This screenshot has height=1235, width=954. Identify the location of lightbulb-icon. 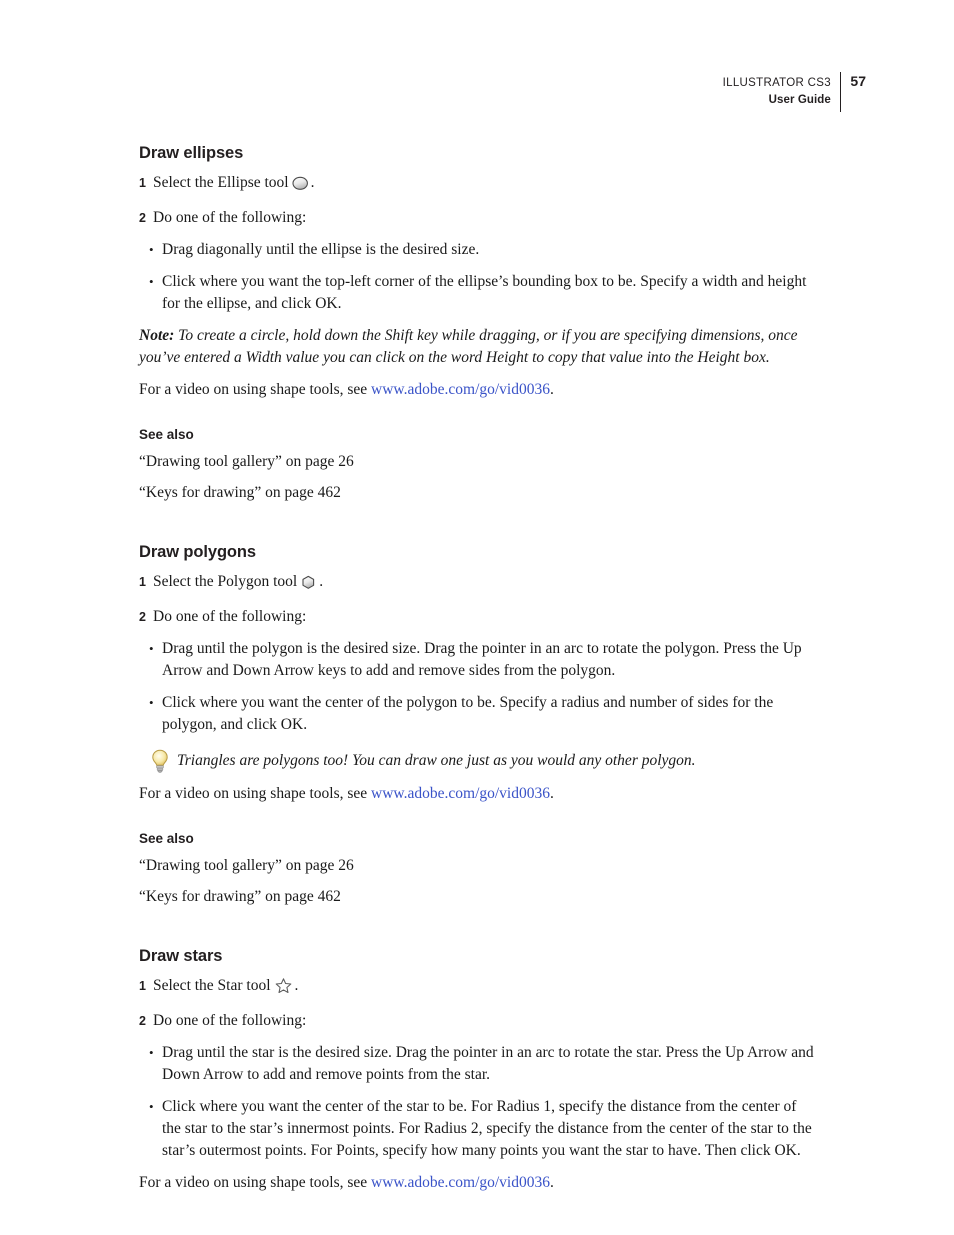
(160, 760).